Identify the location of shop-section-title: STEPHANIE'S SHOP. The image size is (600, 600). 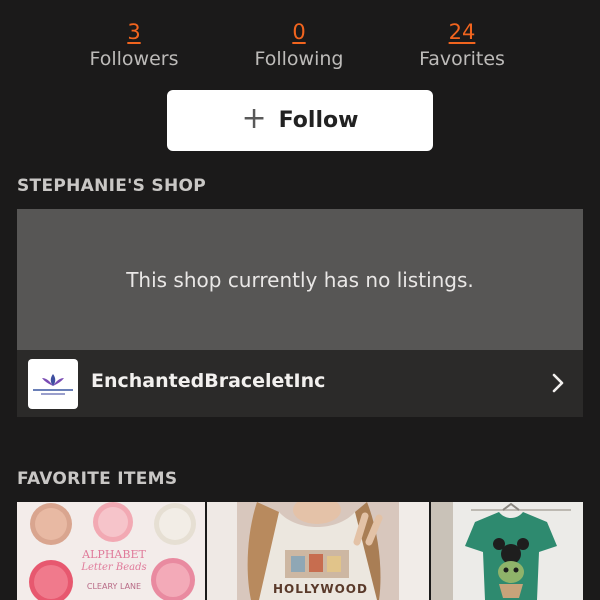
(112, 186).